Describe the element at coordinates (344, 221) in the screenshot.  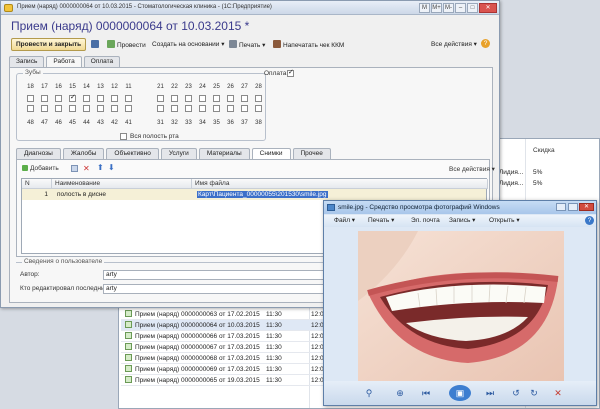
I see `menu-file: Файл ▾` at that location.